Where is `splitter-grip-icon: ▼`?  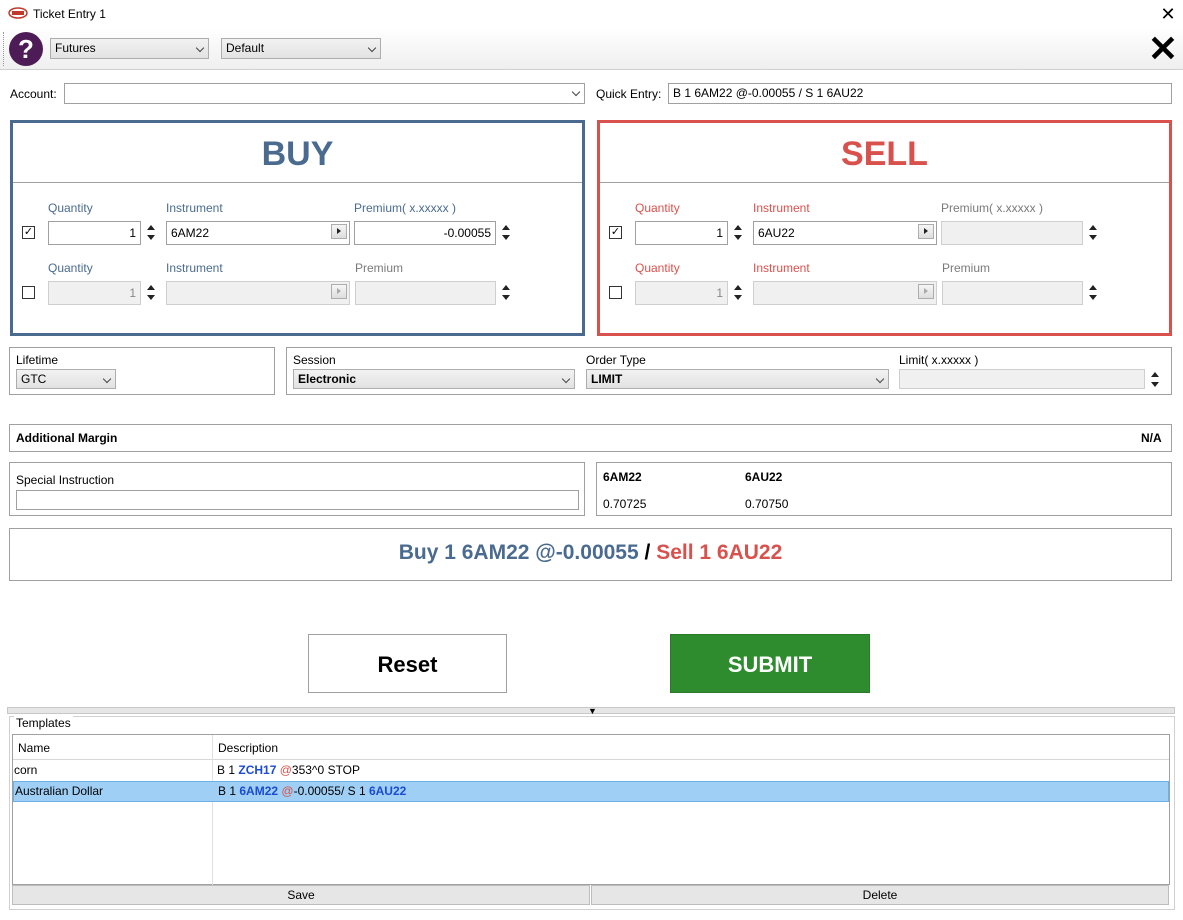
splitter-grip-icon: ▼ is located at coordinates (592, 711).